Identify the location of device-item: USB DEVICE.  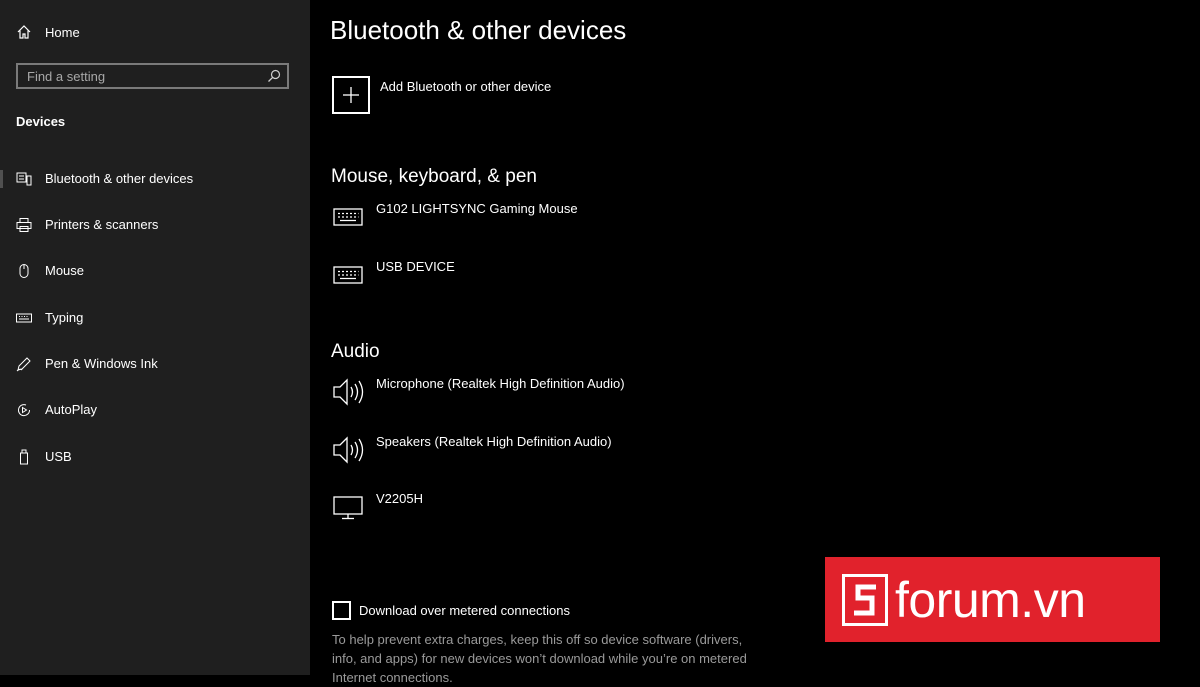
(562, 281).